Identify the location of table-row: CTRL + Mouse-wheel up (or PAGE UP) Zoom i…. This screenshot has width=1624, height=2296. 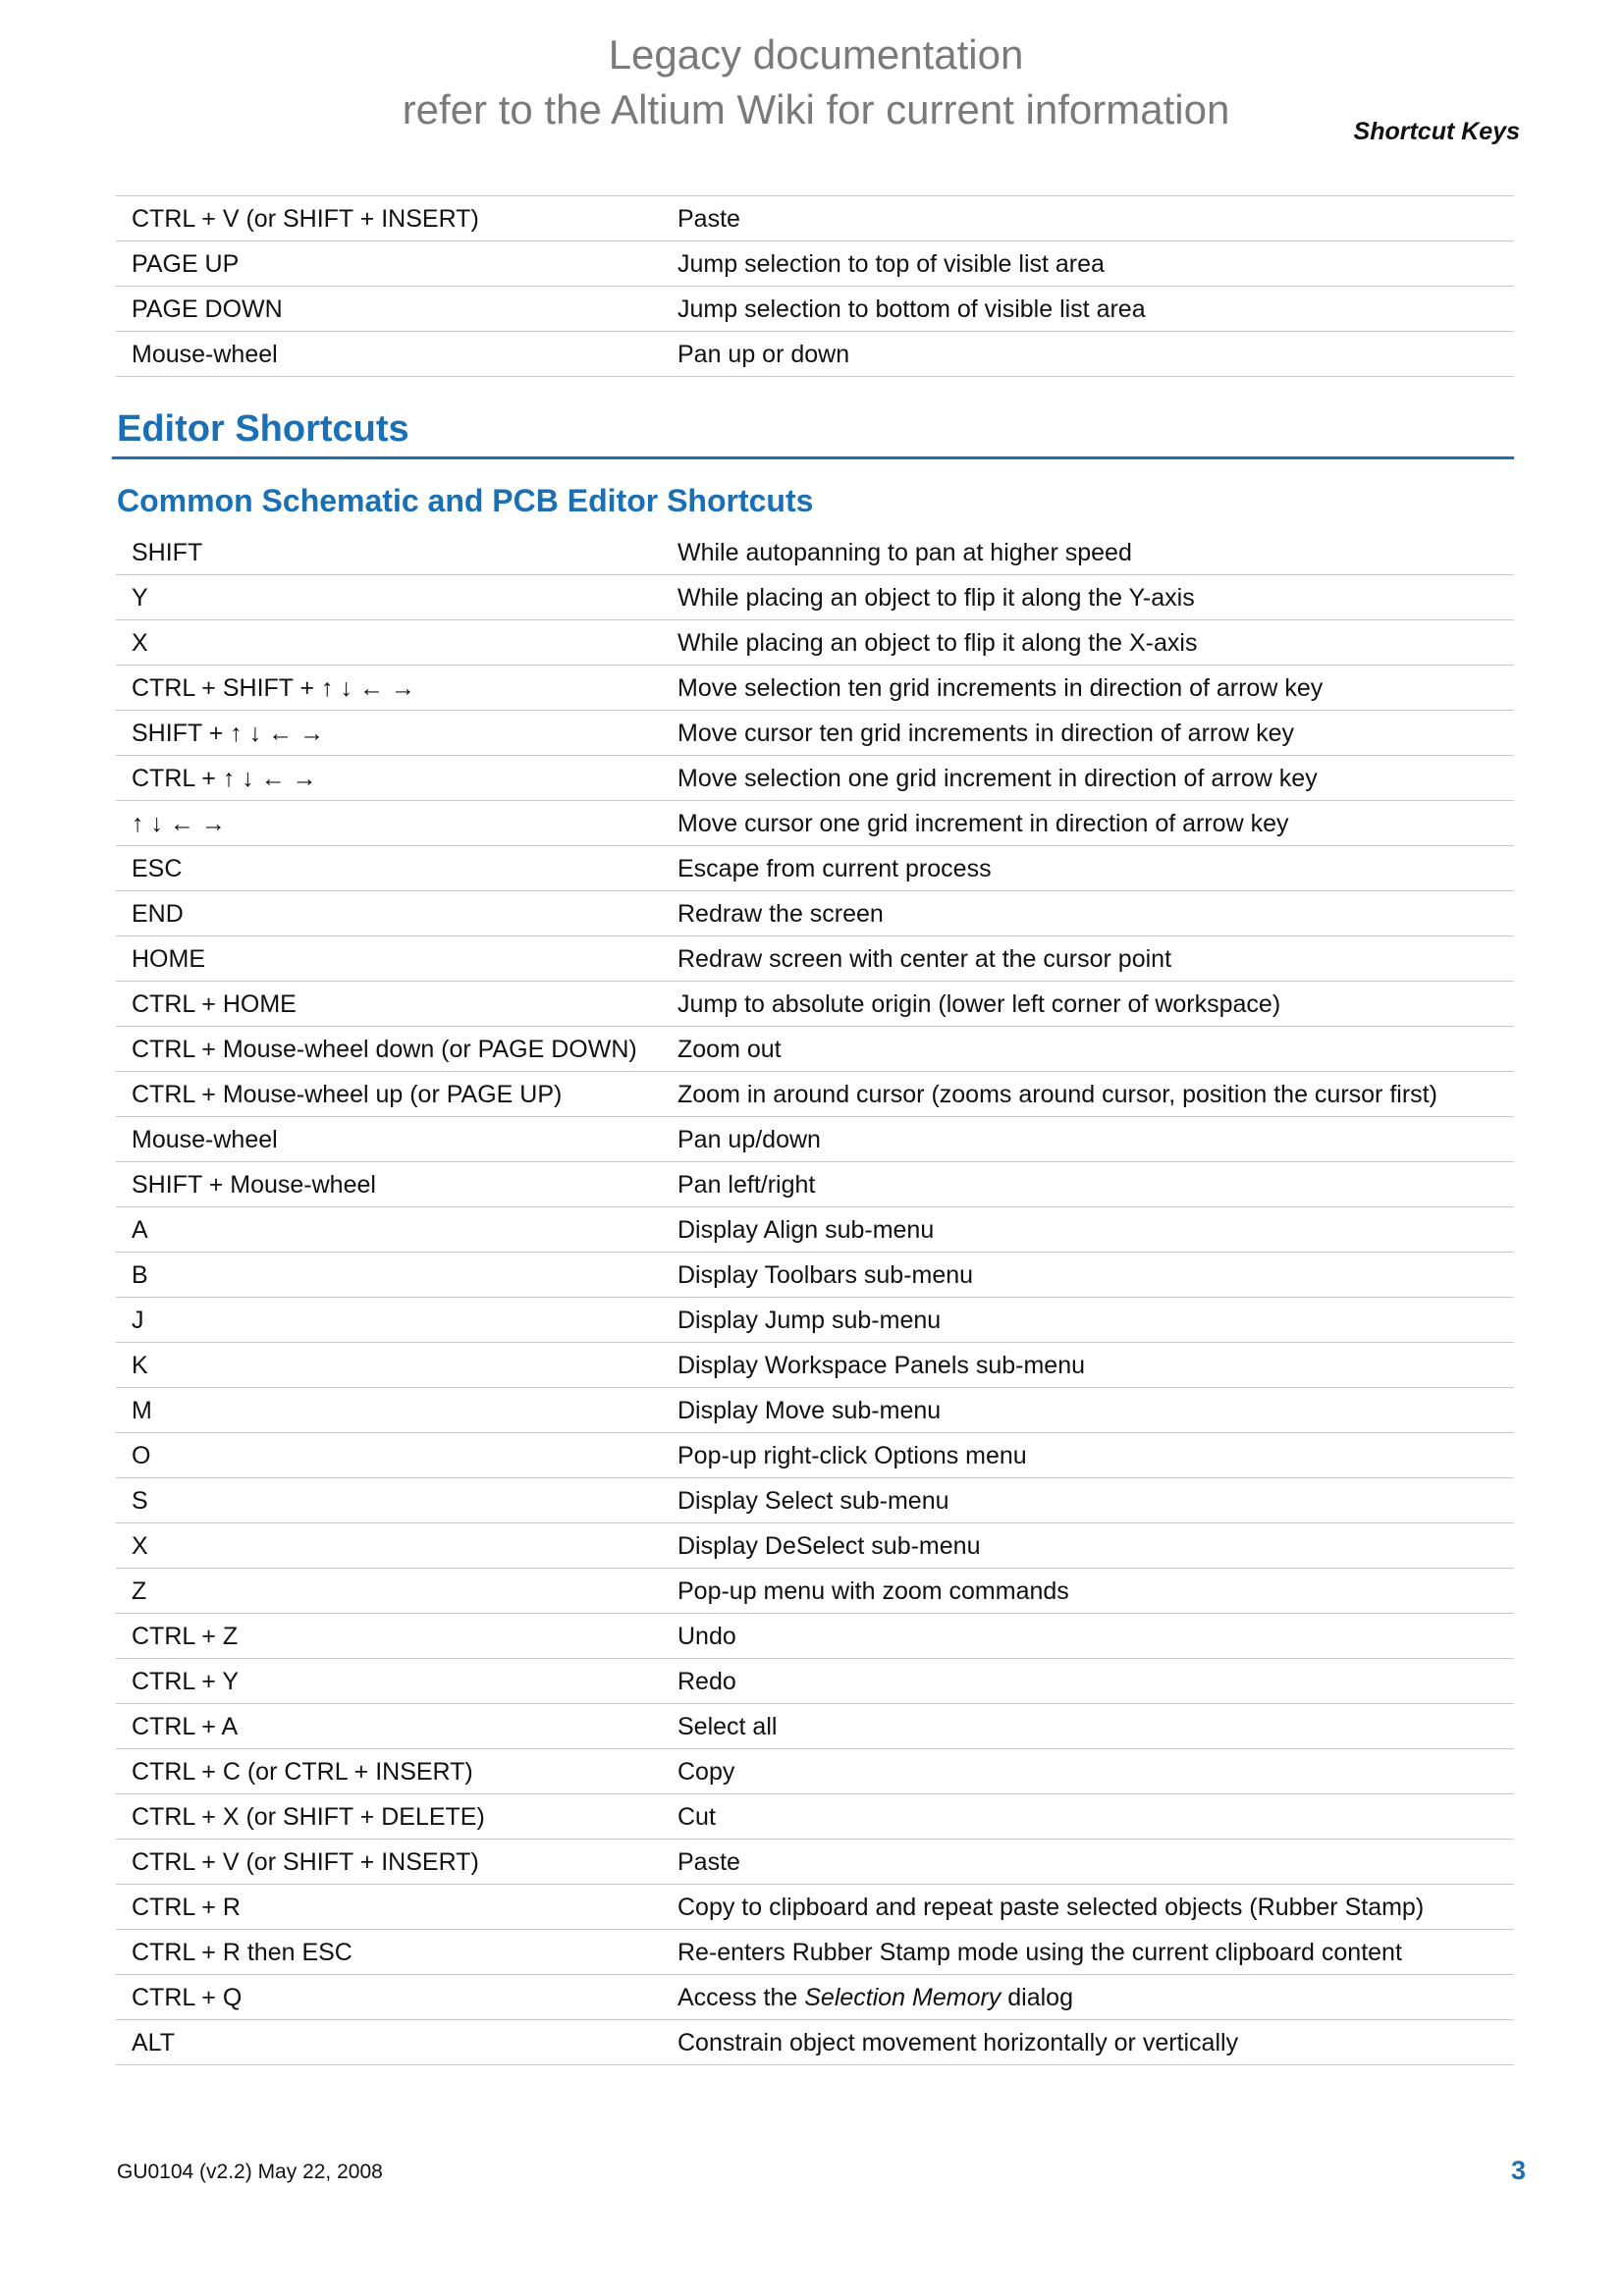
(815, 1094).